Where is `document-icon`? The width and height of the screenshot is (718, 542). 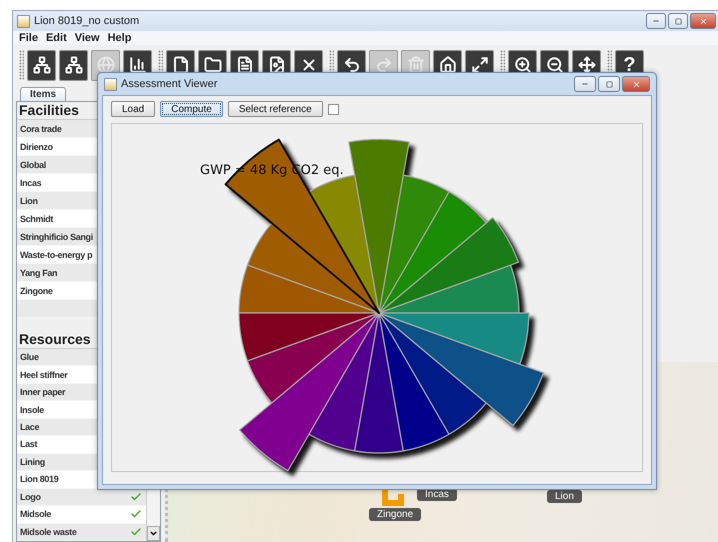 document-icon is located at coordinates (181, 65).